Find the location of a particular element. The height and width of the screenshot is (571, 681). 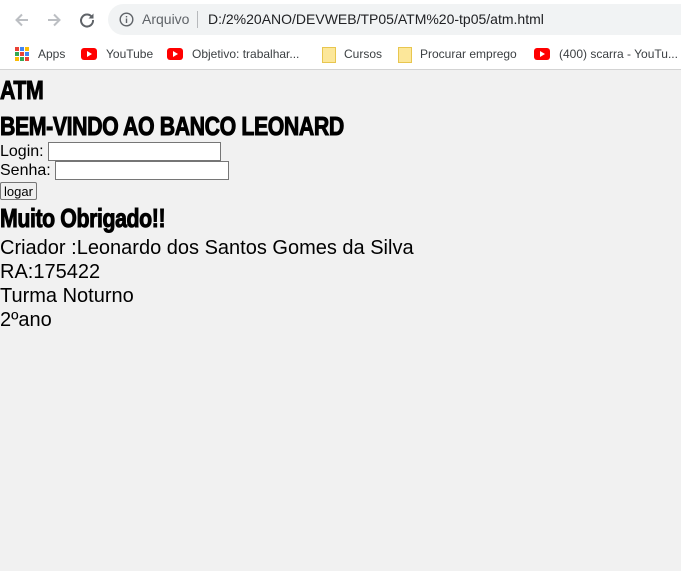

bookmark-label: Cursos is located at coordinates (363, 54).